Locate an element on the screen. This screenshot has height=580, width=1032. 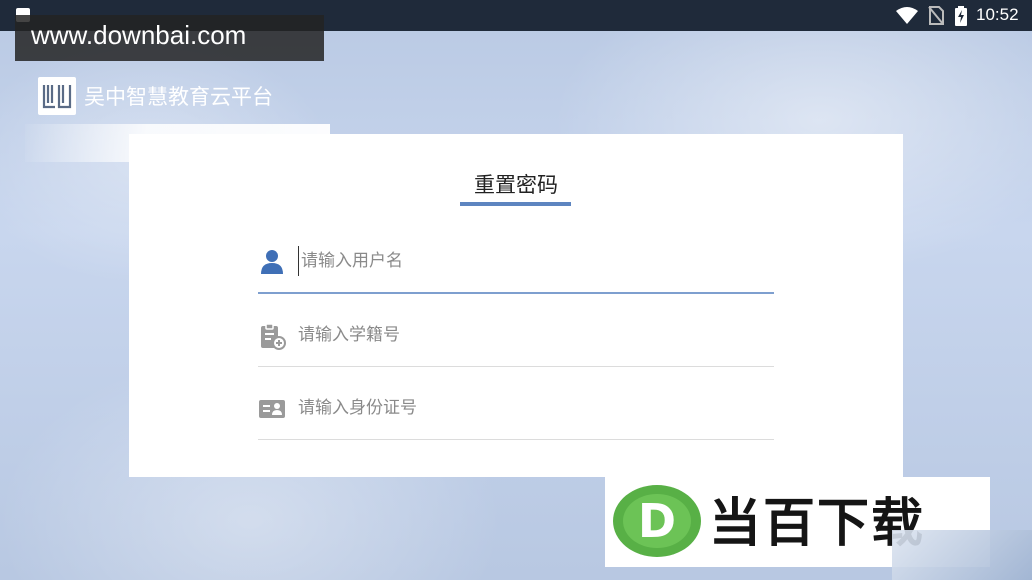
student-id-field is located at coordinates (516, 357).